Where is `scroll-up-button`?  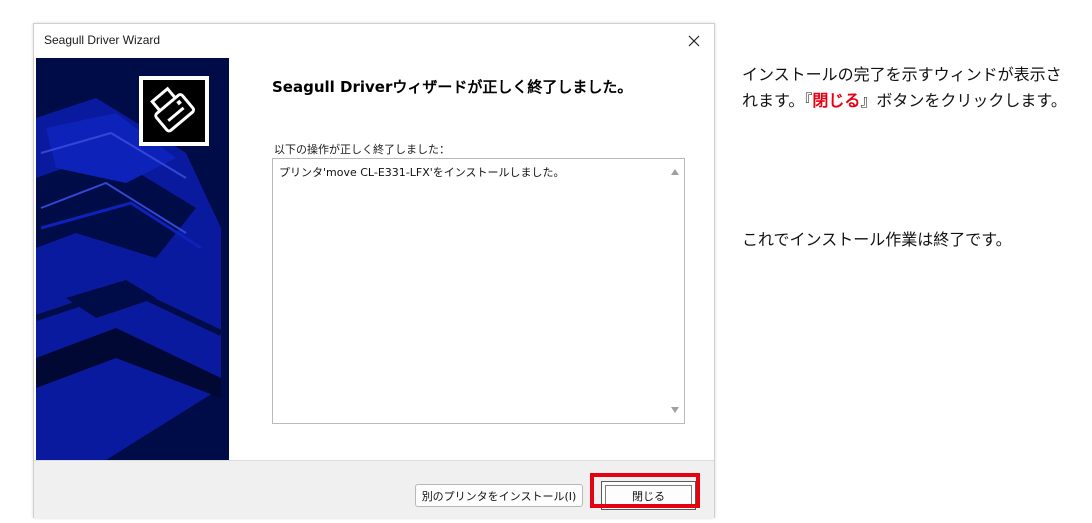 scroll-up-button is located at coordinates (675, 172).